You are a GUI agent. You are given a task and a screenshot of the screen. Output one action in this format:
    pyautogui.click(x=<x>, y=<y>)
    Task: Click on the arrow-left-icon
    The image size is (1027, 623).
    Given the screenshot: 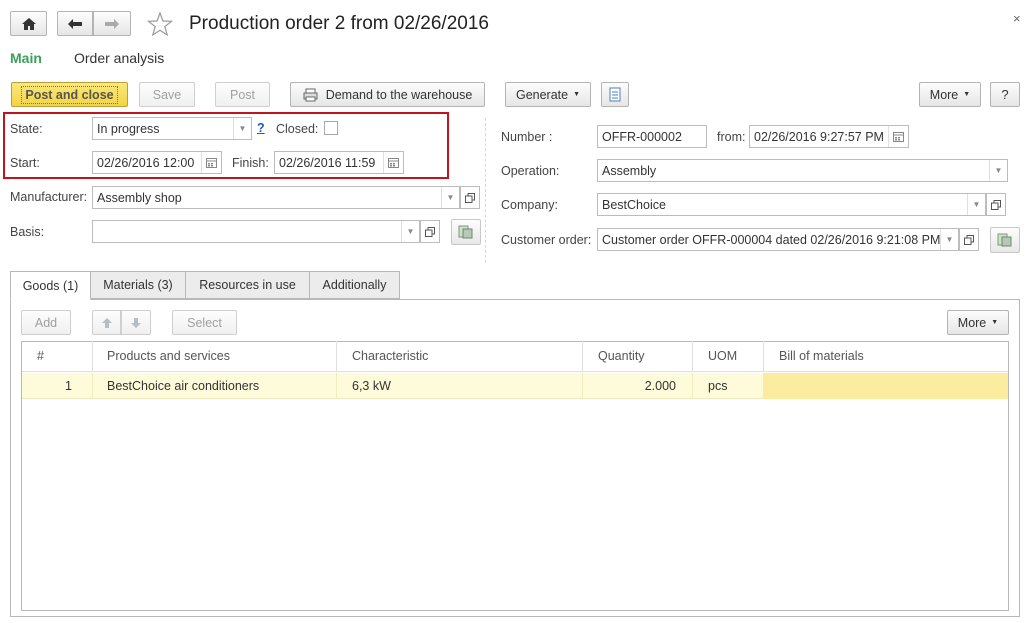 What is the action you would take?
    pyautogui.click(x=75, y=23)
    